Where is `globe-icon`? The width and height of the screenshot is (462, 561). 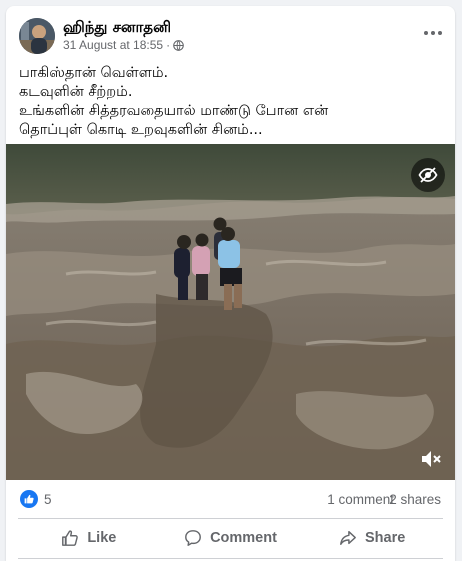 globe-icon is located at coordinates (178, 45).